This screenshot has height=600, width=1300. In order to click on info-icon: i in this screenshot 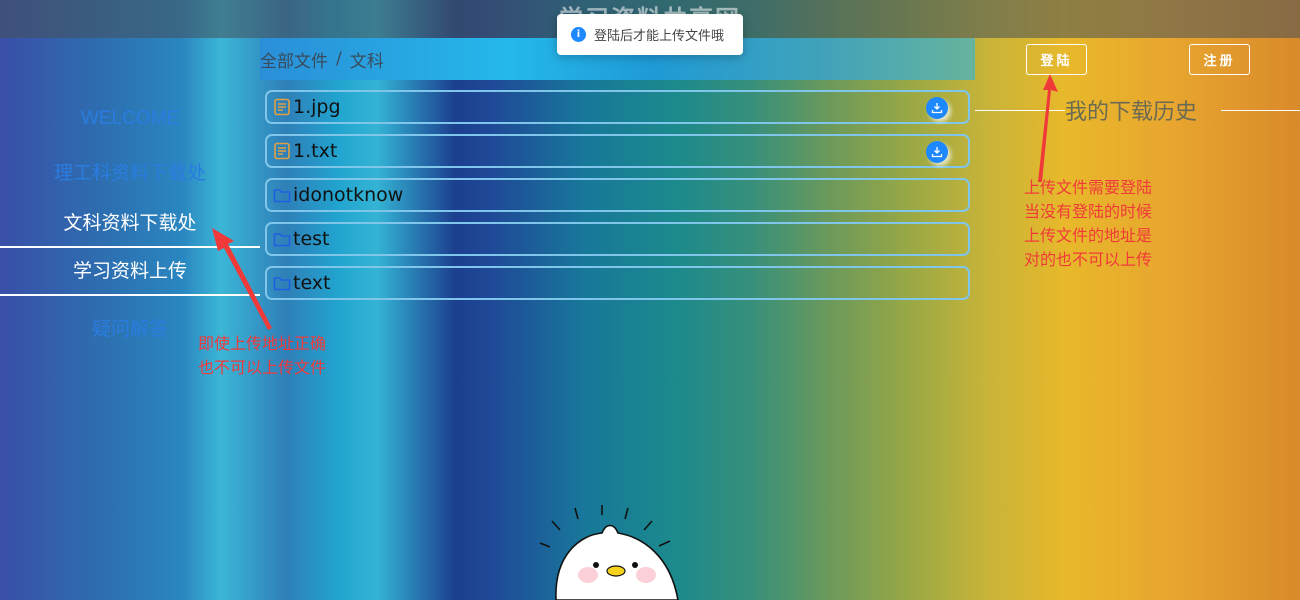, I will do `click(578, 34)`.